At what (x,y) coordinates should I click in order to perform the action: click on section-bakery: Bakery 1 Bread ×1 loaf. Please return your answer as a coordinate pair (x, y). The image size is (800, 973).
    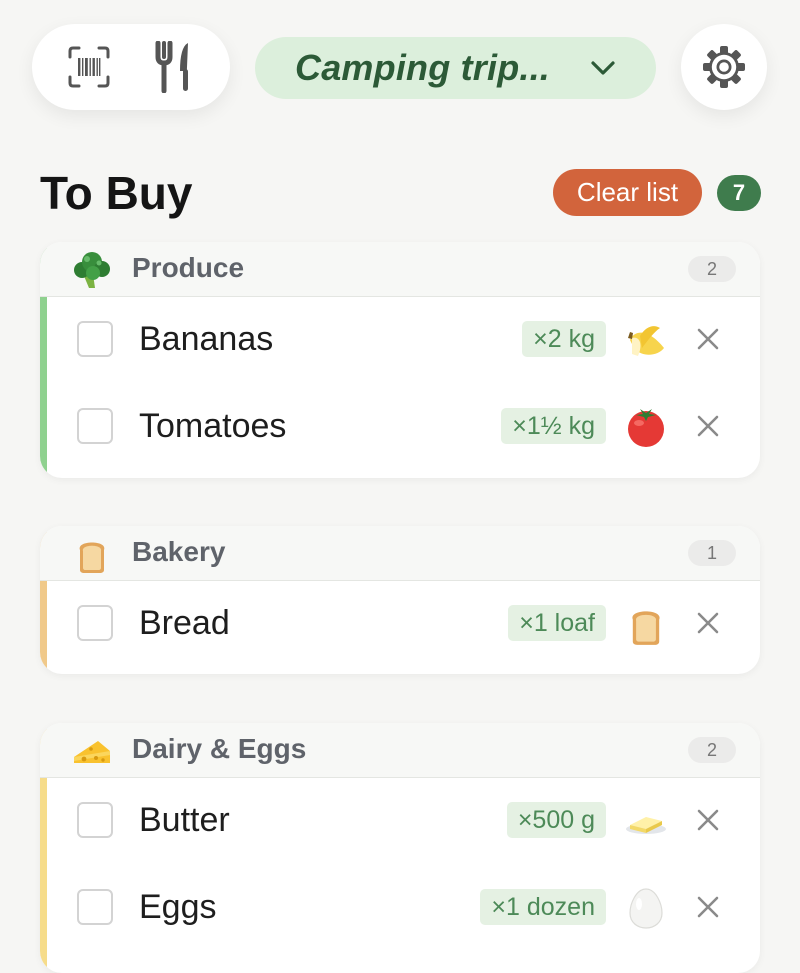
    Looking at the image, I should click on (400, 600).